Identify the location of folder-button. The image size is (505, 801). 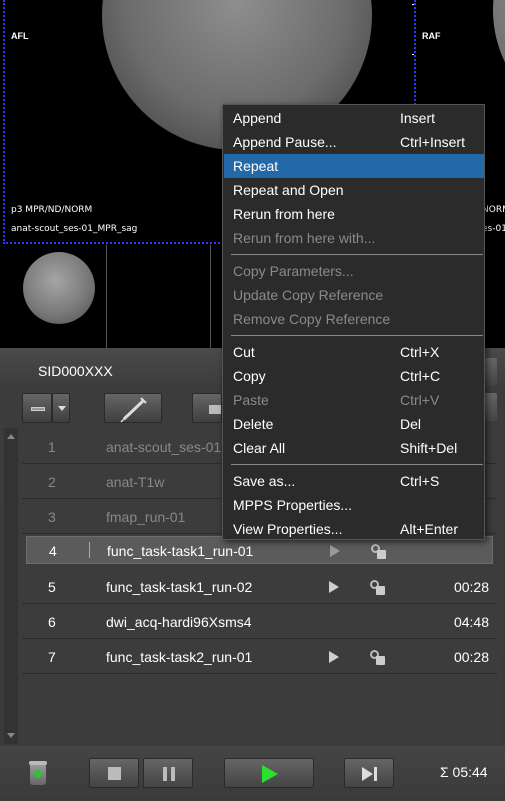
(207, 408).